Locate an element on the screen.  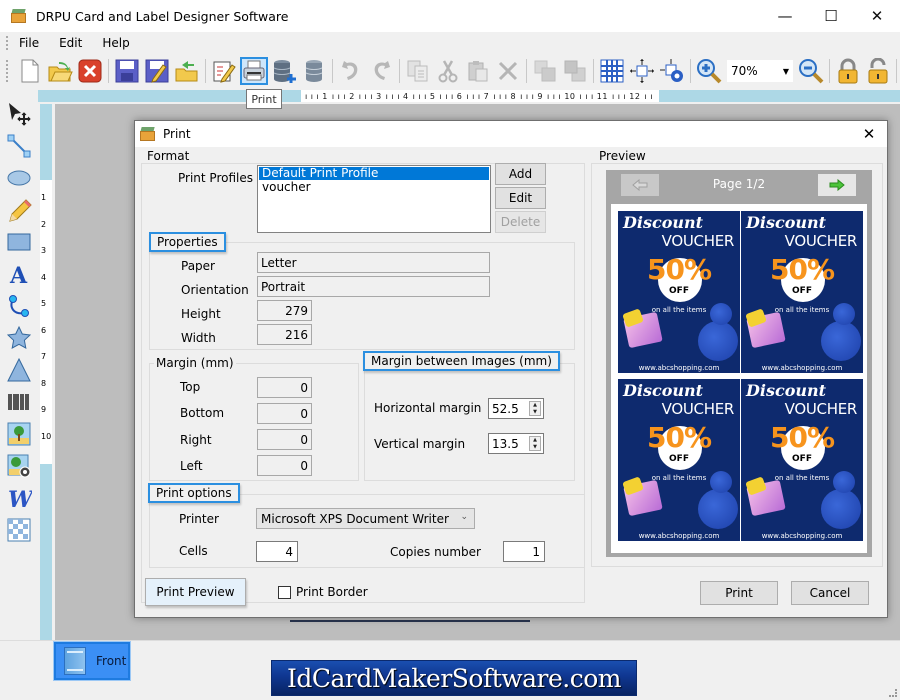
print-border-checkbox is located at coordinates (284, 592).